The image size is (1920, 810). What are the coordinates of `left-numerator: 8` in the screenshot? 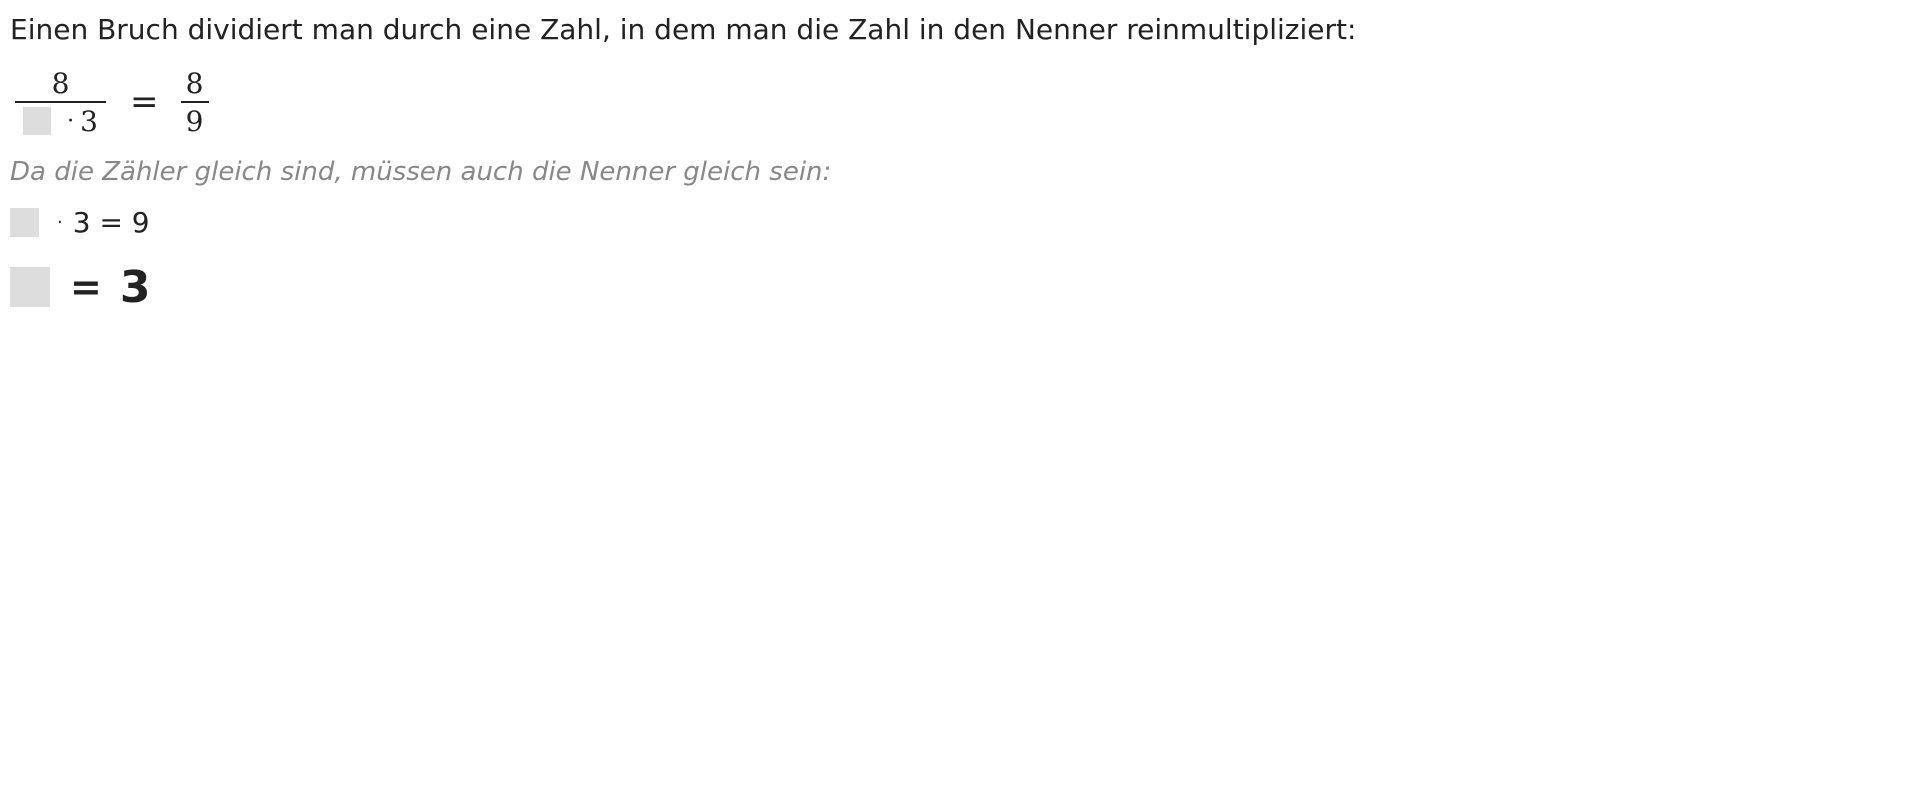 It's located at (60, 83).